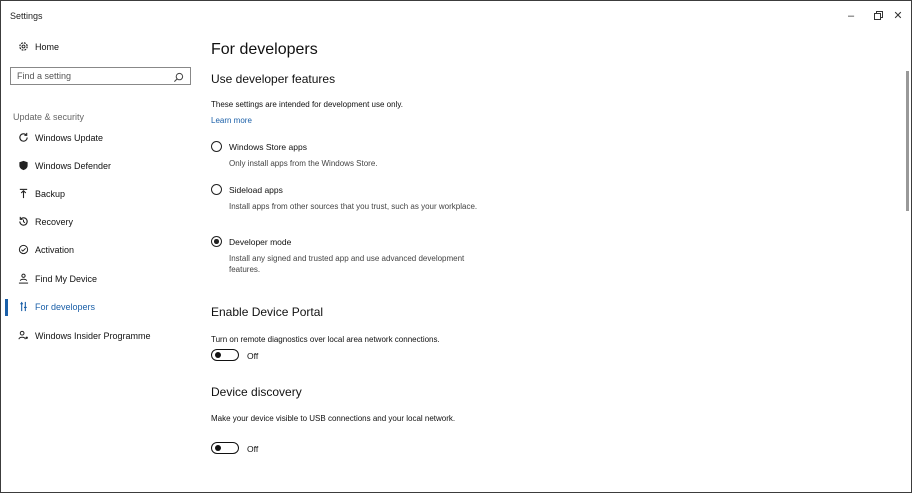 The width and height of the screenshot is (912, 493). I want to click on search-placeholder: Find a setting, so click(44, 76).